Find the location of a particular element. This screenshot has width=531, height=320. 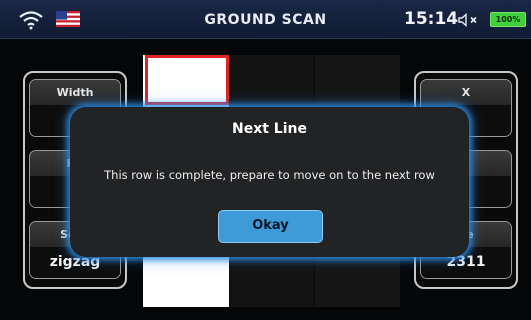

speaker-muted-icon is located at coordinates (469, 20).